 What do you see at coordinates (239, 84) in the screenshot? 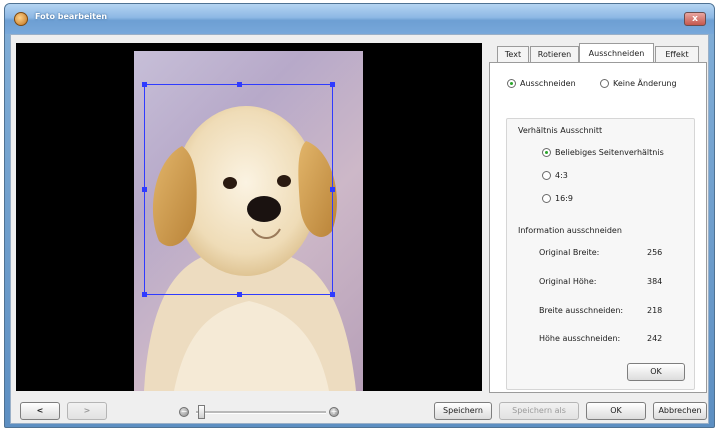
I see `crop-handle-top` at bounding box center [239, 84].